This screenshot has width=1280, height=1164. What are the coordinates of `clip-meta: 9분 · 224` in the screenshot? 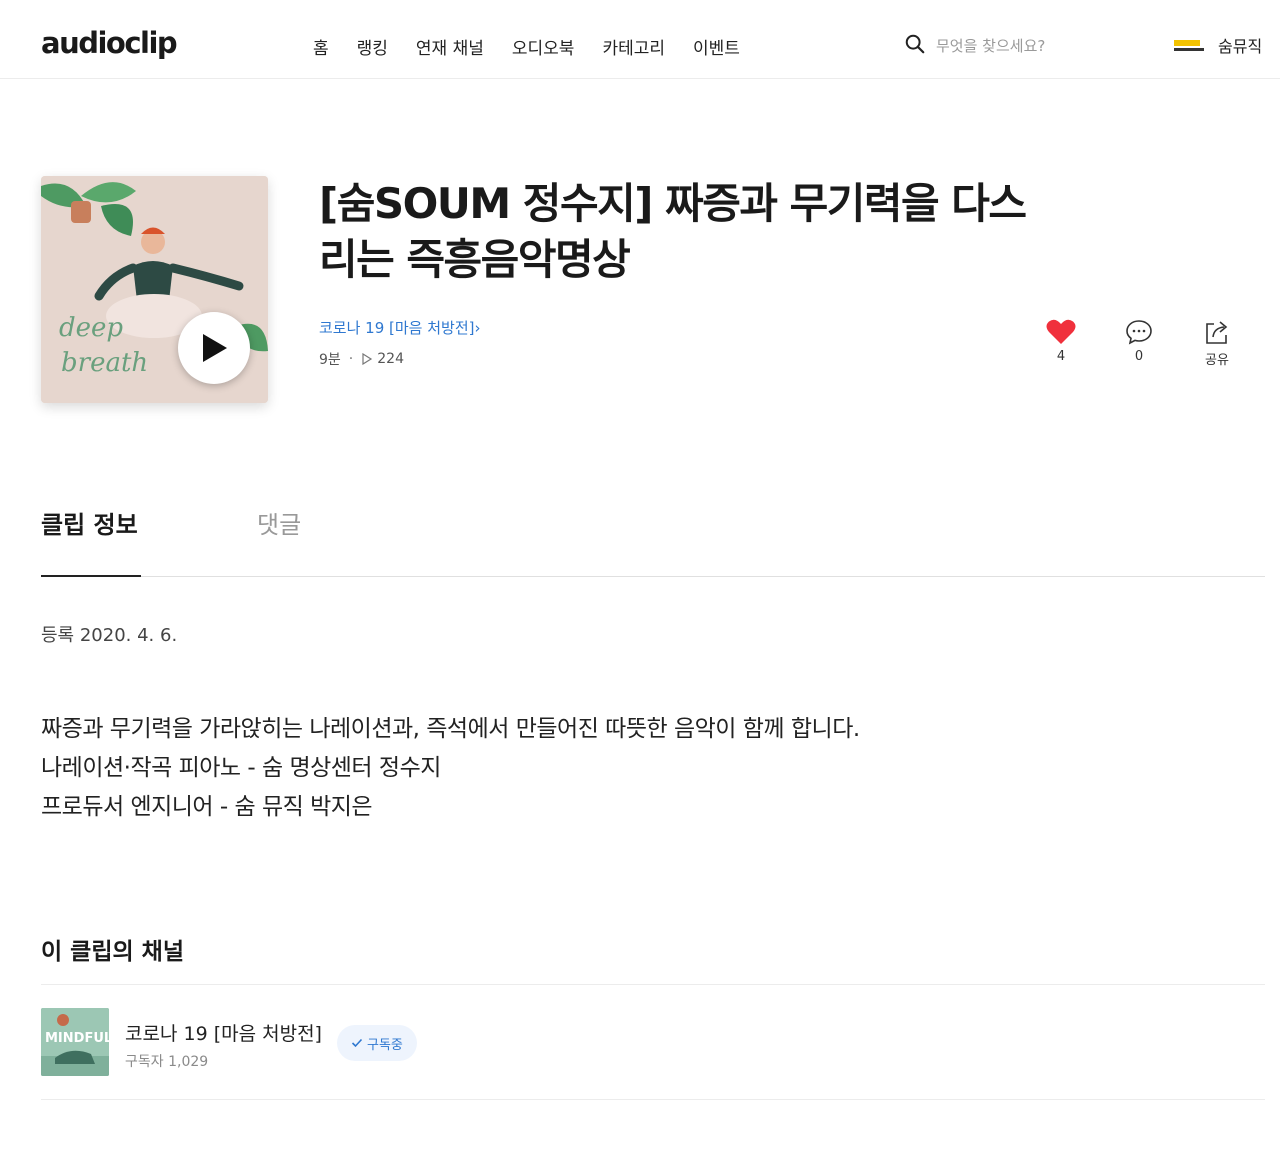 It's located at (361, 359).